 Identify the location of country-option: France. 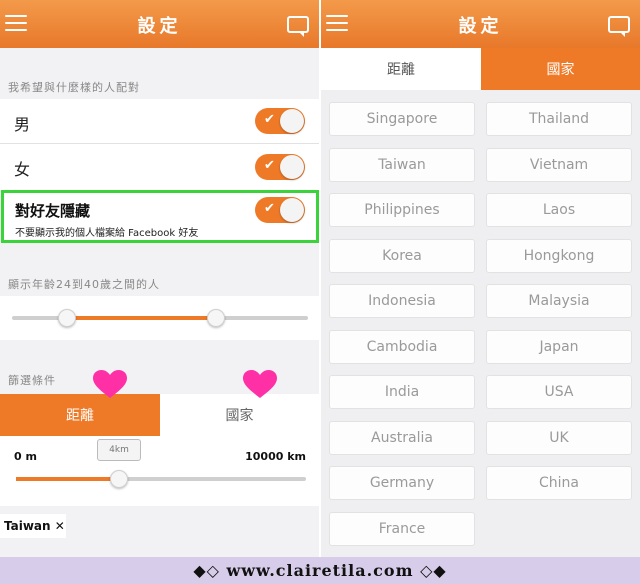
(402, 529).